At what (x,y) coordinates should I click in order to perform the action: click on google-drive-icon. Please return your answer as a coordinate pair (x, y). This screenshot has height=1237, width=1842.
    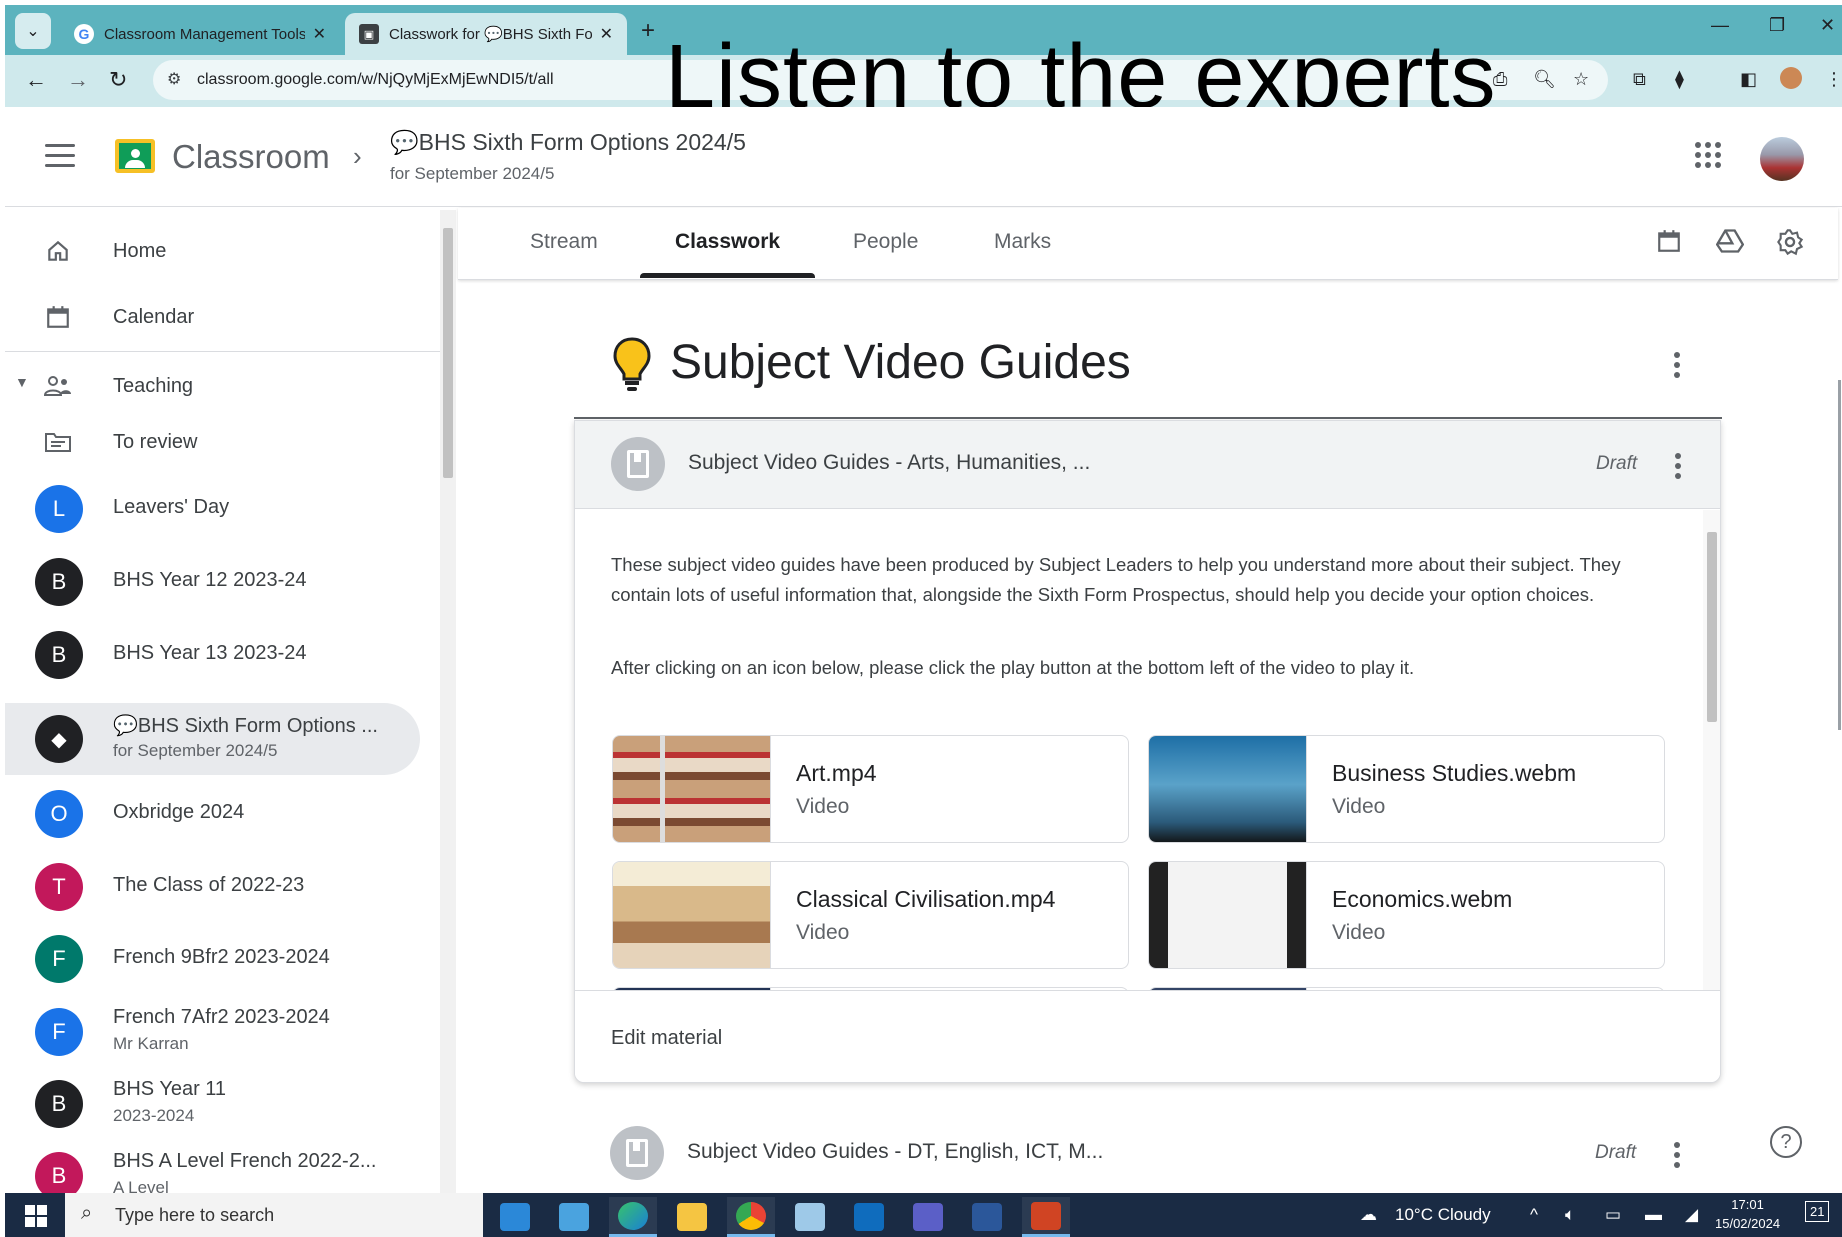
    Looking at the image, I should click on (1730, 244).